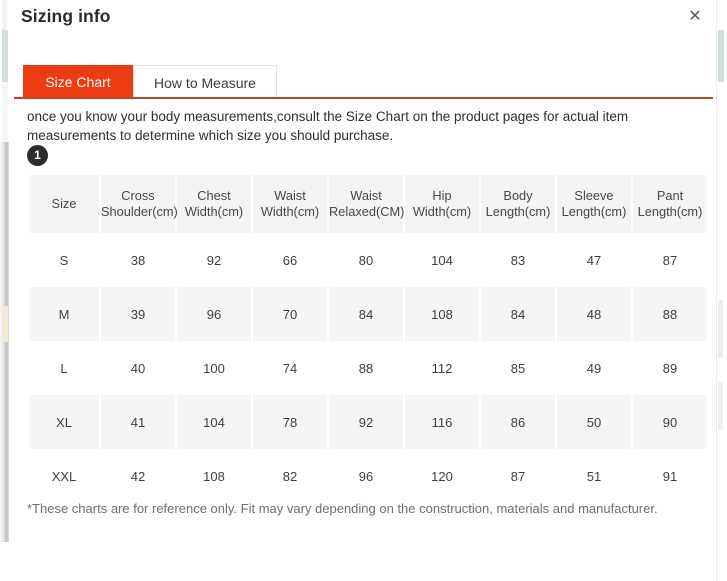 The width and height of the screenshot is (727, 581). Describe the element at coordinates (670, 368) in the screenshot. I see `table-cell: 89` at that location.